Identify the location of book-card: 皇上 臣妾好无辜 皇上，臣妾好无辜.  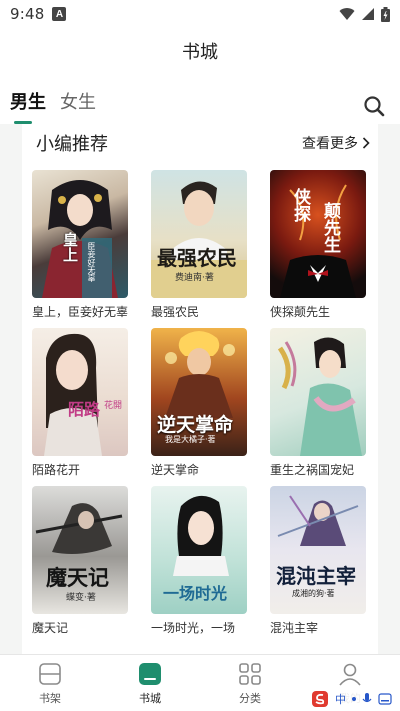
(80, 249).